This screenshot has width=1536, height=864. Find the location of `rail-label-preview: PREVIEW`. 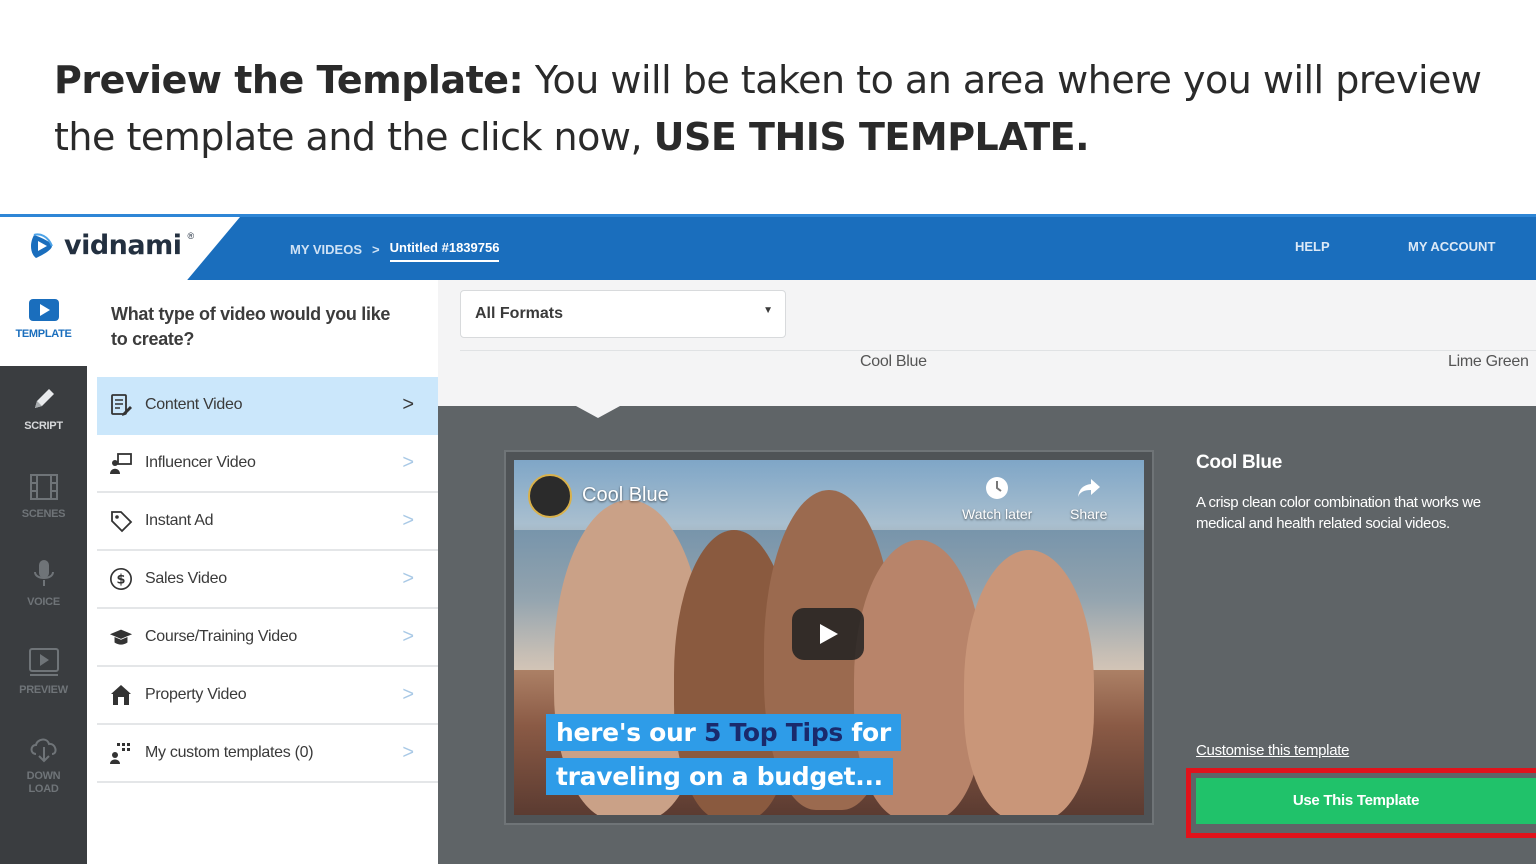

rail-label-preview: PREVIEW is located at coordinates (43, 690).